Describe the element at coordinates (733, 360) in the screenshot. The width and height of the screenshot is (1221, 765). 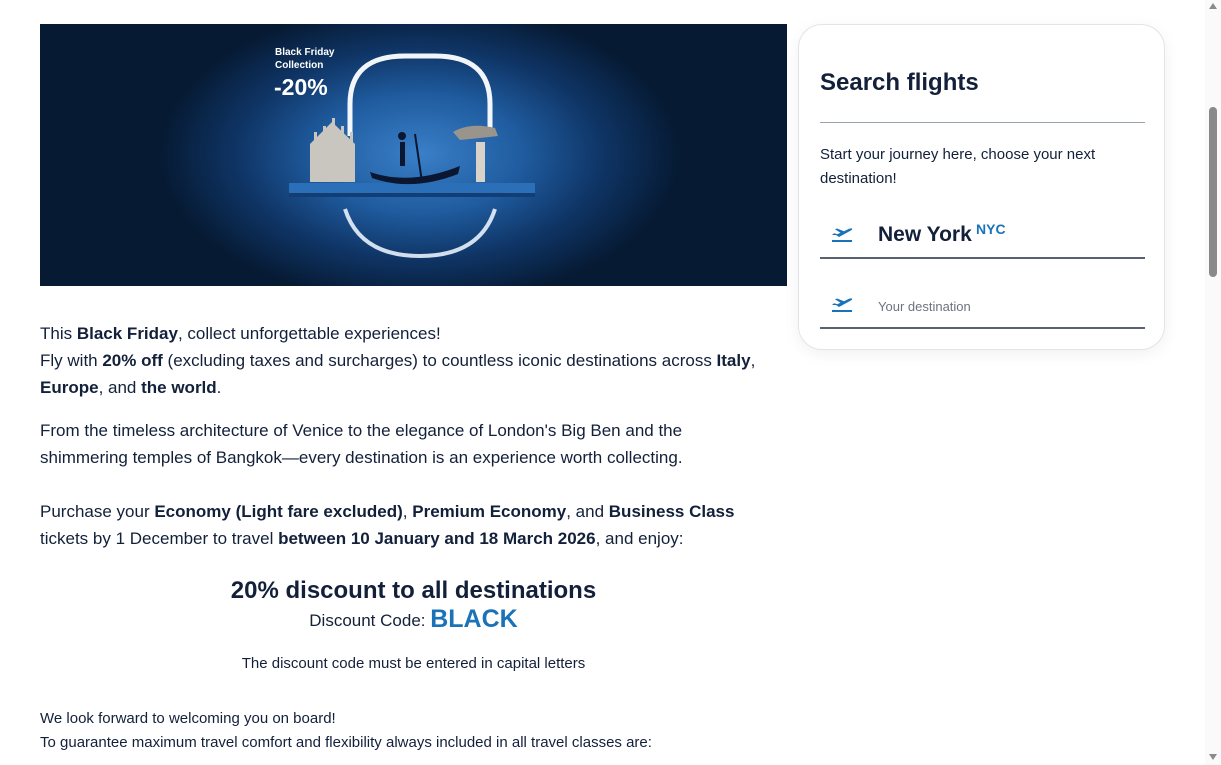
I see `intro-bold-italy: Italy` at that location.